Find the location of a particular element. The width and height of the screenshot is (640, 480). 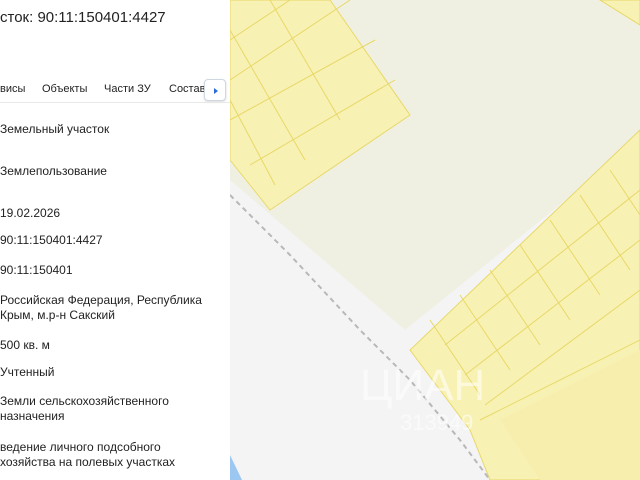

tab-bar: висы Объекты Части ЗУ Состав is located at coordinates (115, 91).